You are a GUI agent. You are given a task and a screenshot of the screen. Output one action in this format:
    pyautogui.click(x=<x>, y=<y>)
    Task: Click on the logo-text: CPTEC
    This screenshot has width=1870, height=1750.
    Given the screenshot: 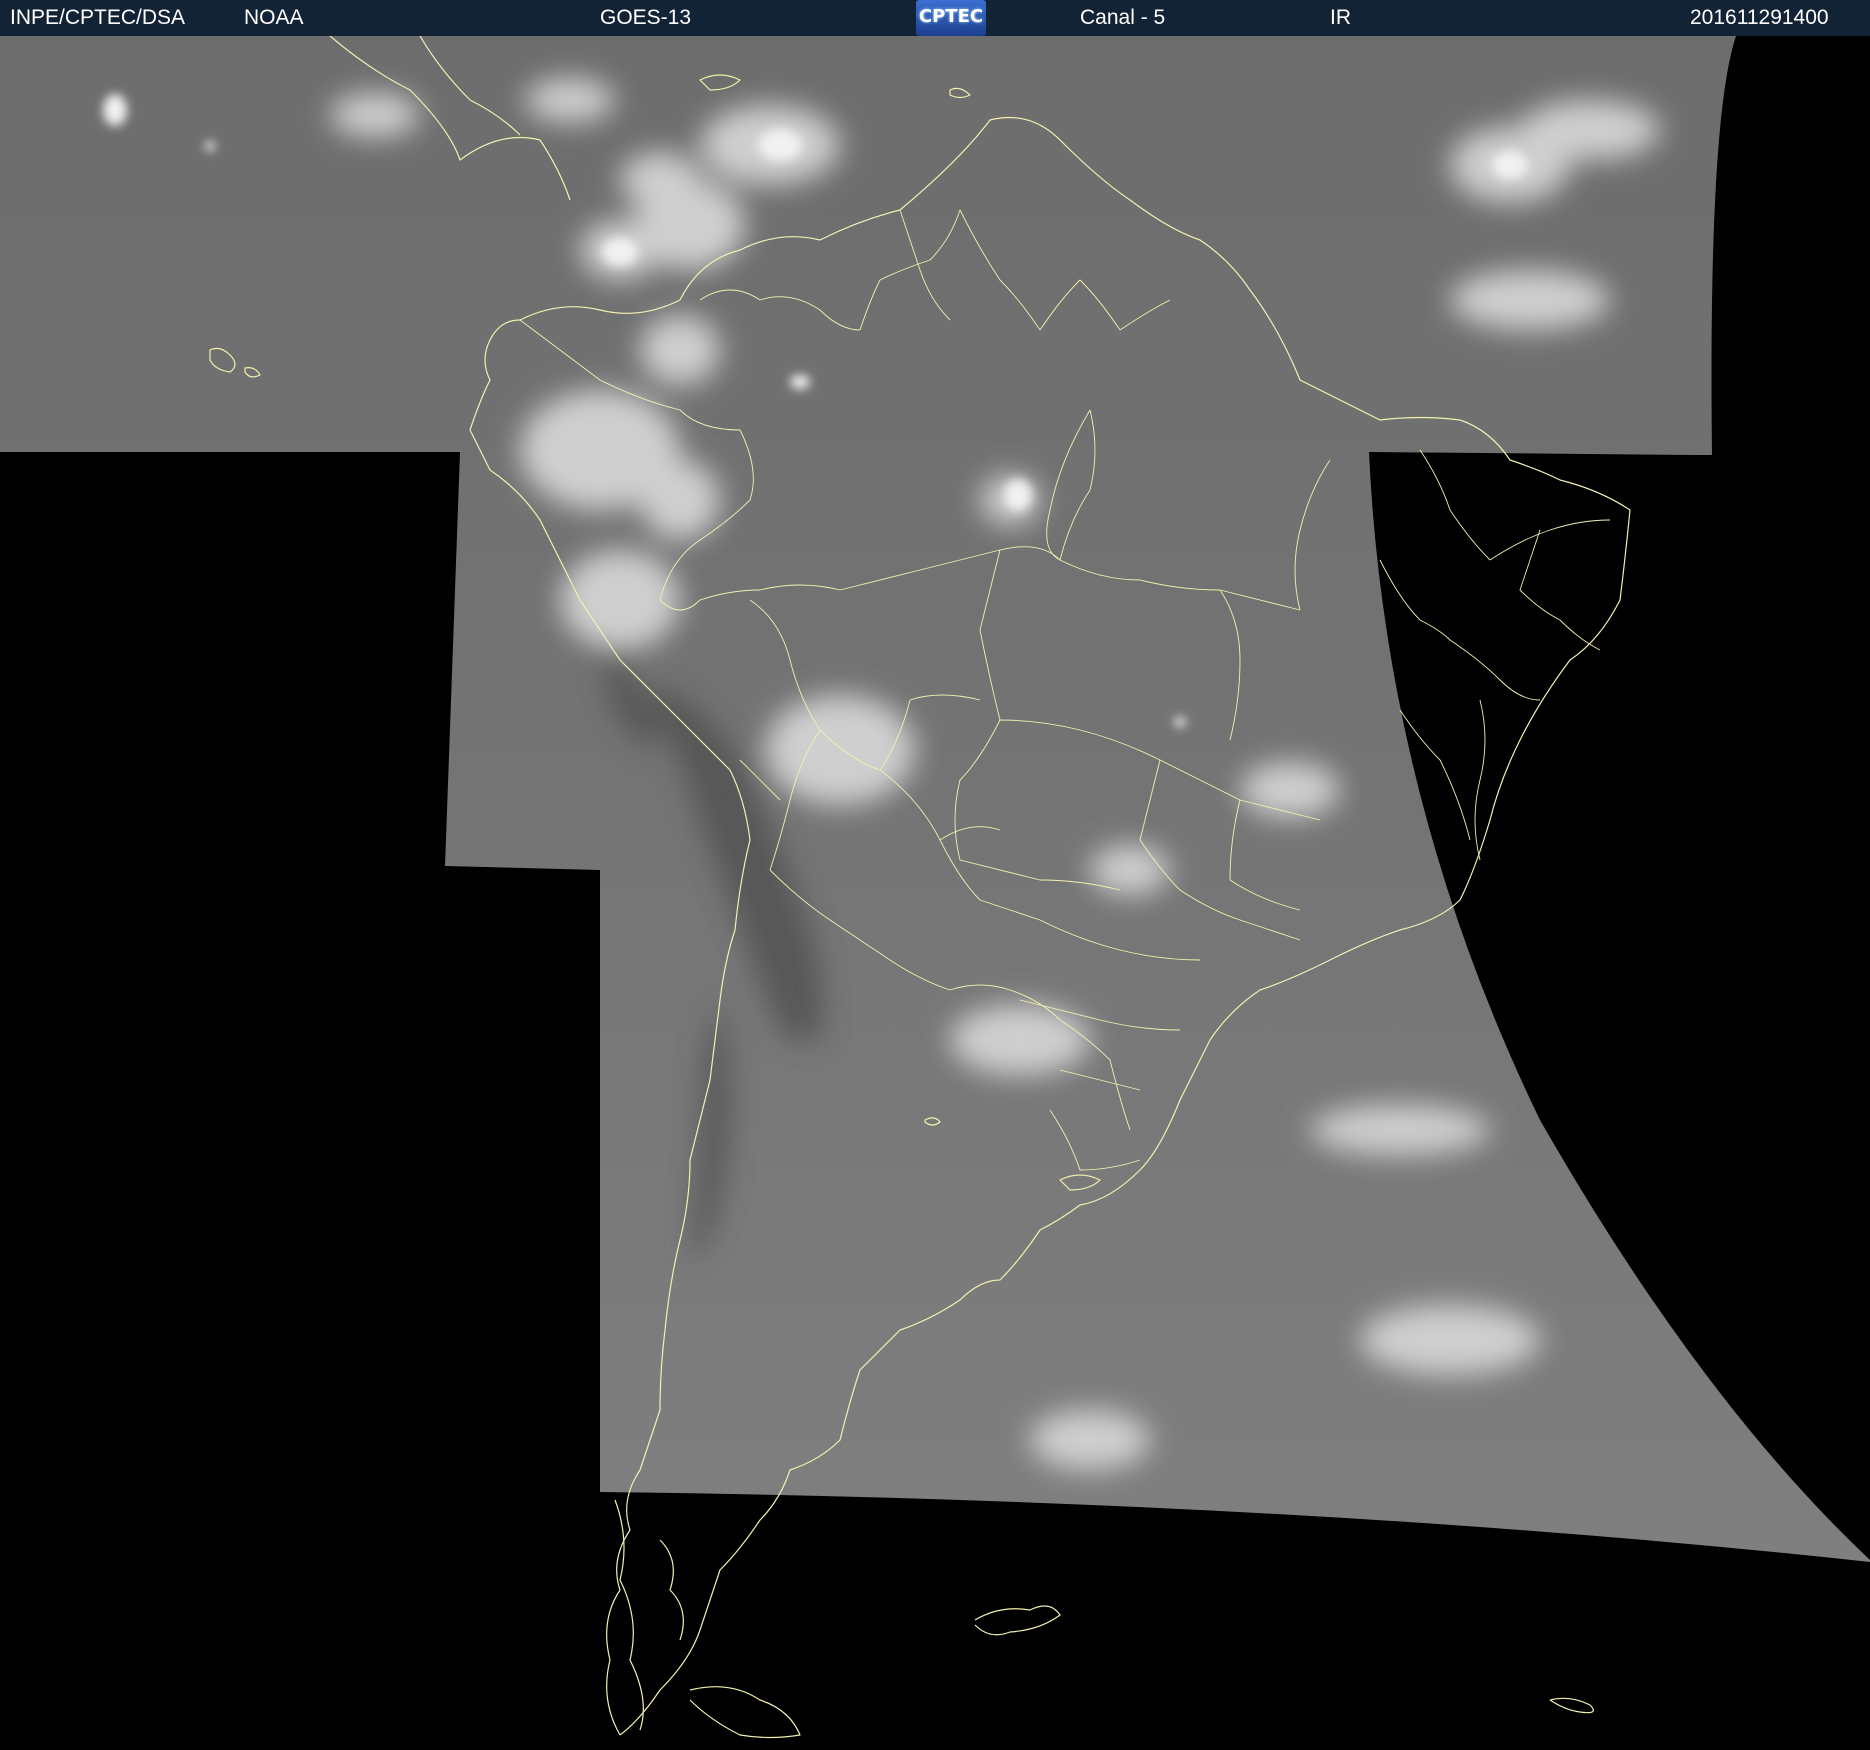 What is the action you would take?
    pyautogui.click(x=951, y=16)
    